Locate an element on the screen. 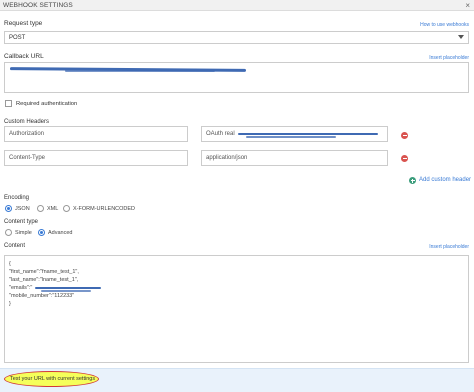  encoding-xml-radio is located at coordinates (40, 208).